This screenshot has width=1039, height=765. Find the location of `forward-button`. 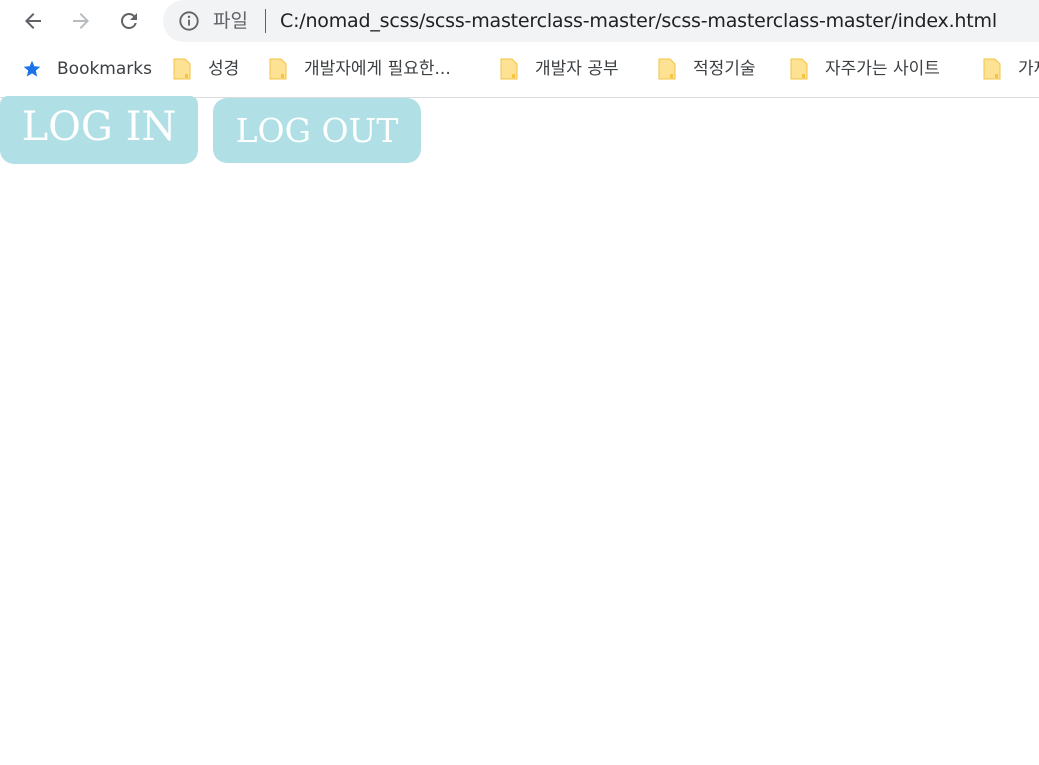

forward-button is located at coordinates (81, 21).